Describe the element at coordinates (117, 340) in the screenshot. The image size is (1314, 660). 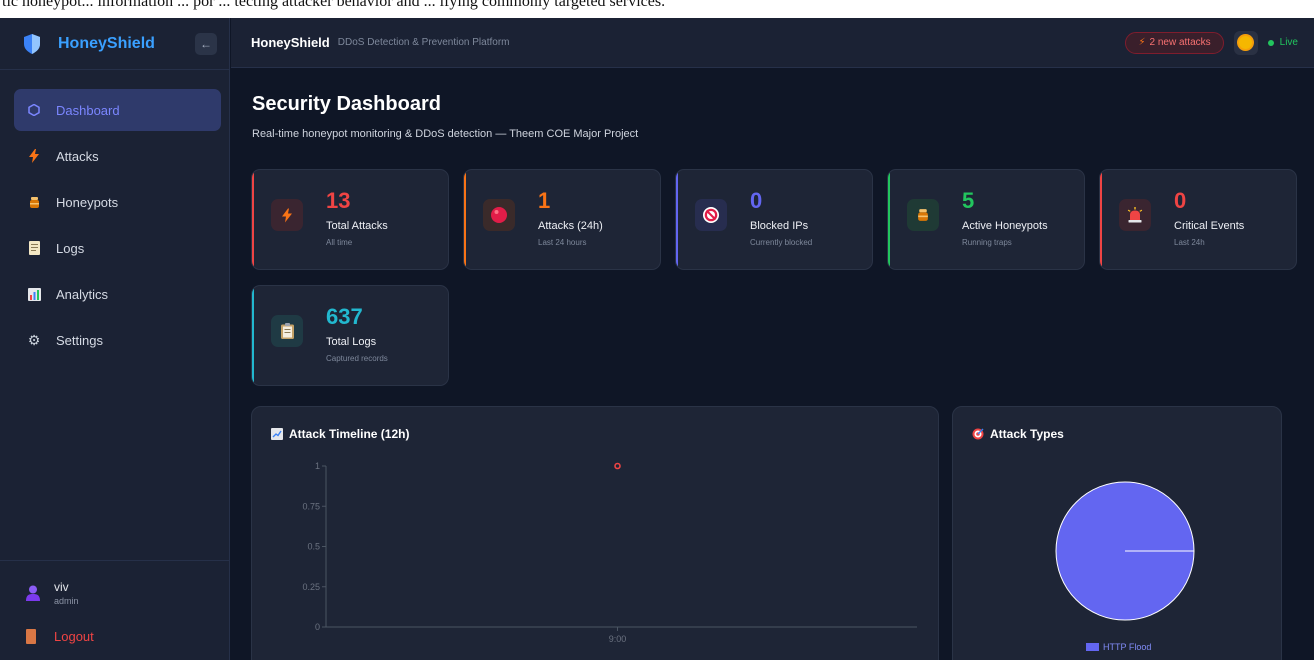
I see `sidebar-item-settings: ⚙ Settings` at that location.